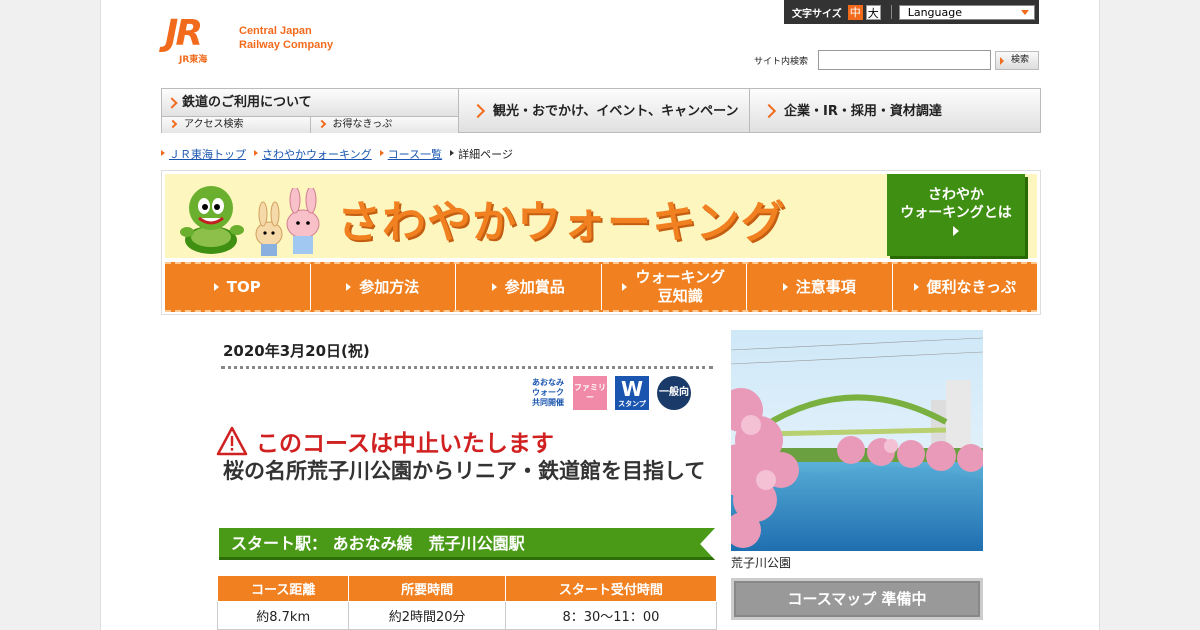 The width and height of the screenshot is (1200, 630). Describe the element at coordinates (193, 60) in the screenshot. I see `jr-logo-sub: JR東海` at that location.